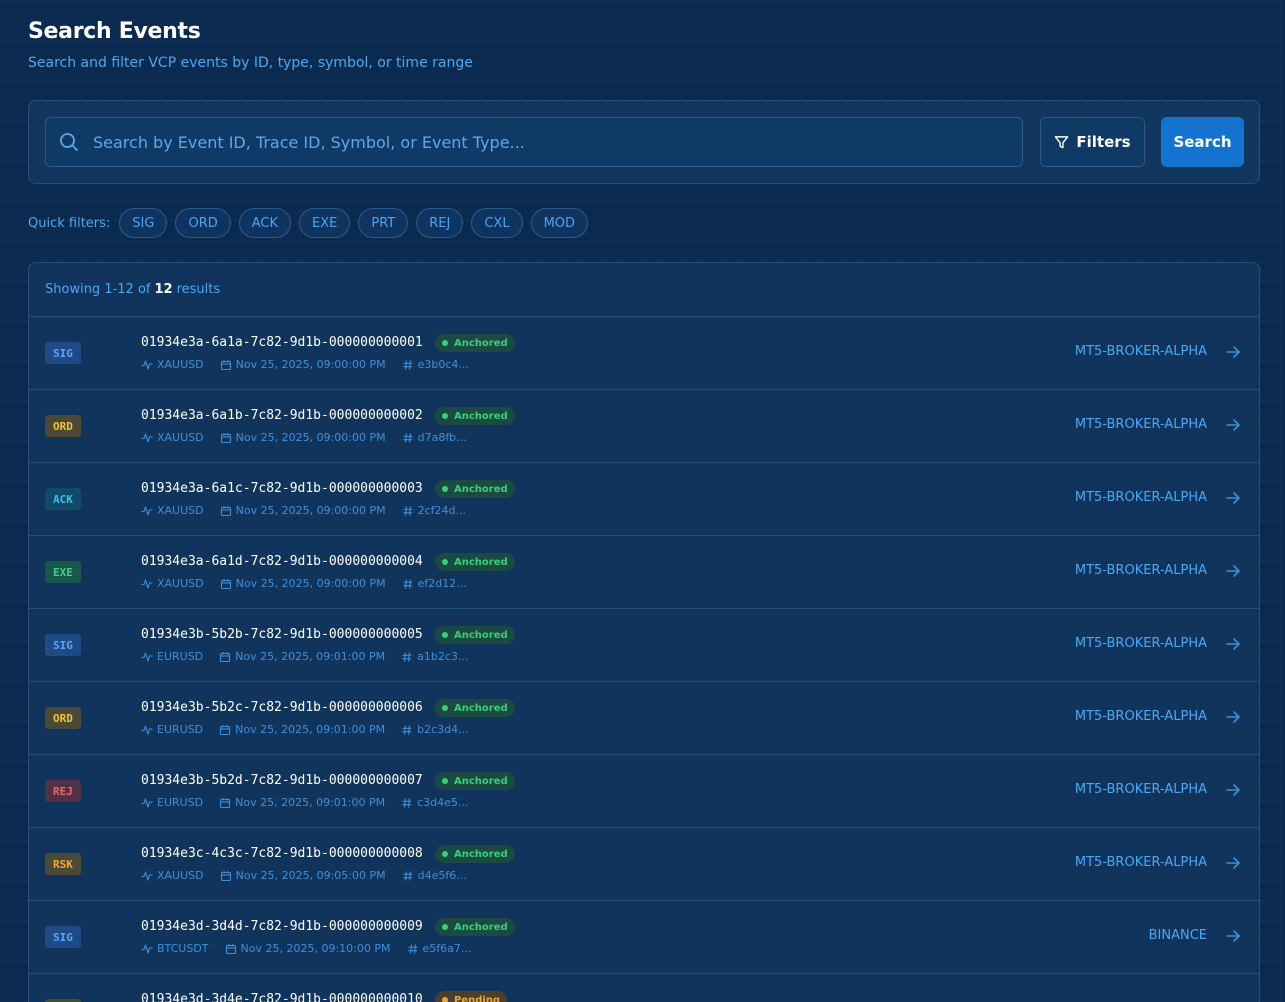  I want to click on quick-filter-chip-exe: EXE, so click(325, 223).